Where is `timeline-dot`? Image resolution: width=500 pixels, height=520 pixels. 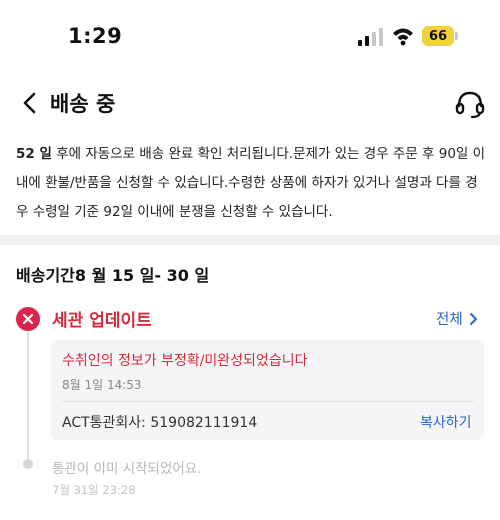
timeline-dot is located at coordinates (28, 464).